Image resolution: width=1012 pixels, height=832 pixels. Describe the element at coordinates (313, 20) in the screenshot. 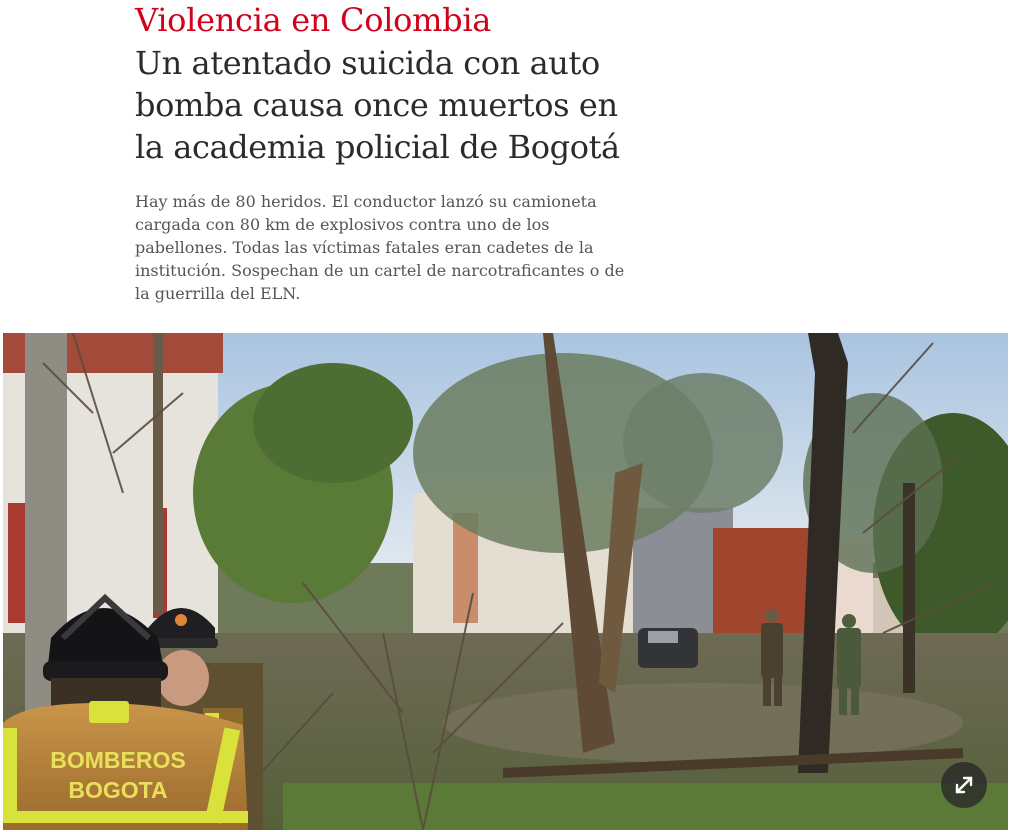

I see `article-kicker: Violencia en Colombia` at that location.